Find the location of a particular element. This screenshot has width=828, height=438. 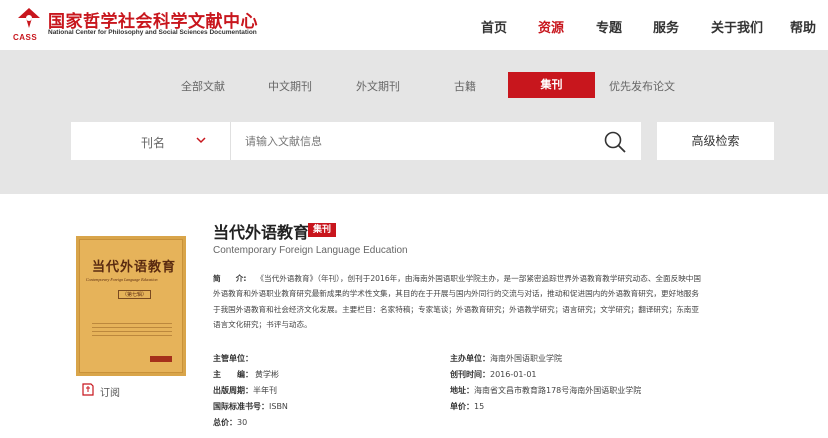

meta-value: ISBN is located at coordinates (278, 406).